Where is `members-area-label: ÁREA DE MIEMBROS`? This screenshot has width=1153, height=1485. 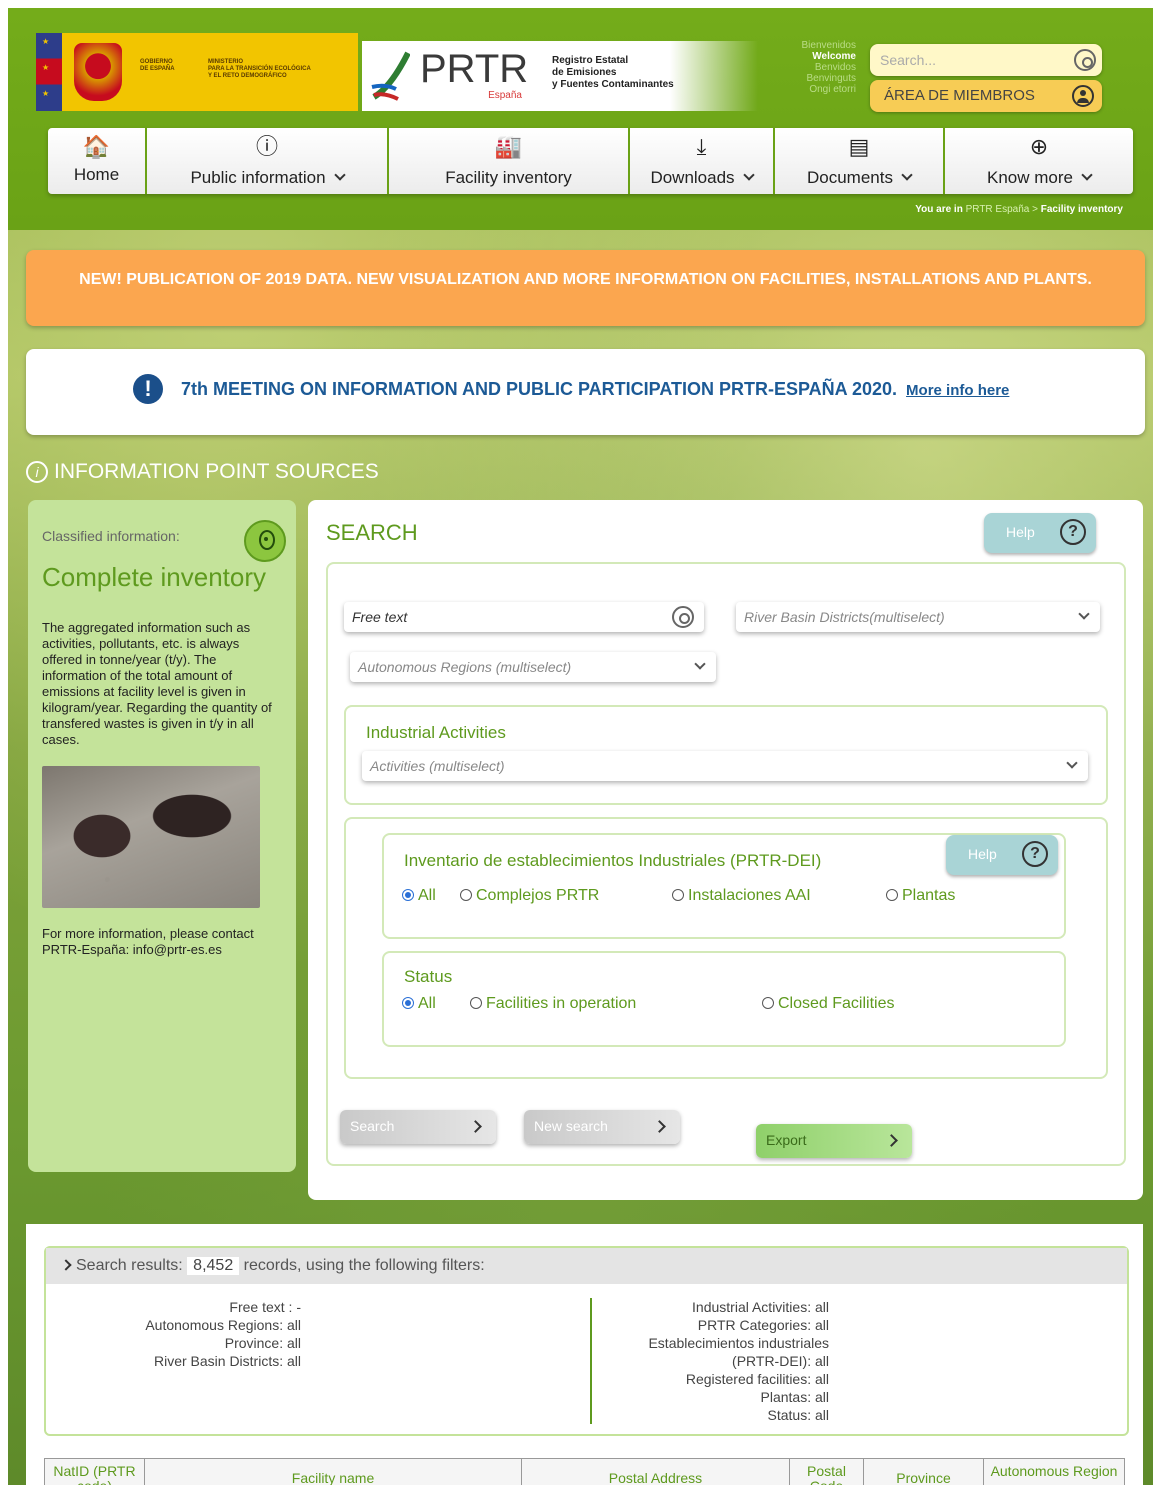 members-area-label: ÁREA DE MIEMBROS is located at coordinates (959, 95).